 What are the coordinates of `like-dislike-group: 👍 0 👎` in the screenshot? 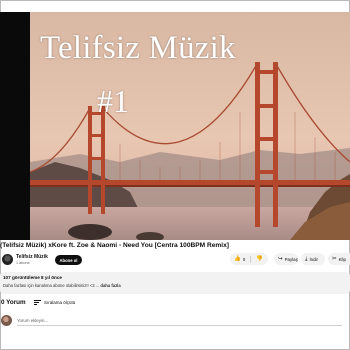 It's located at (249, 259).